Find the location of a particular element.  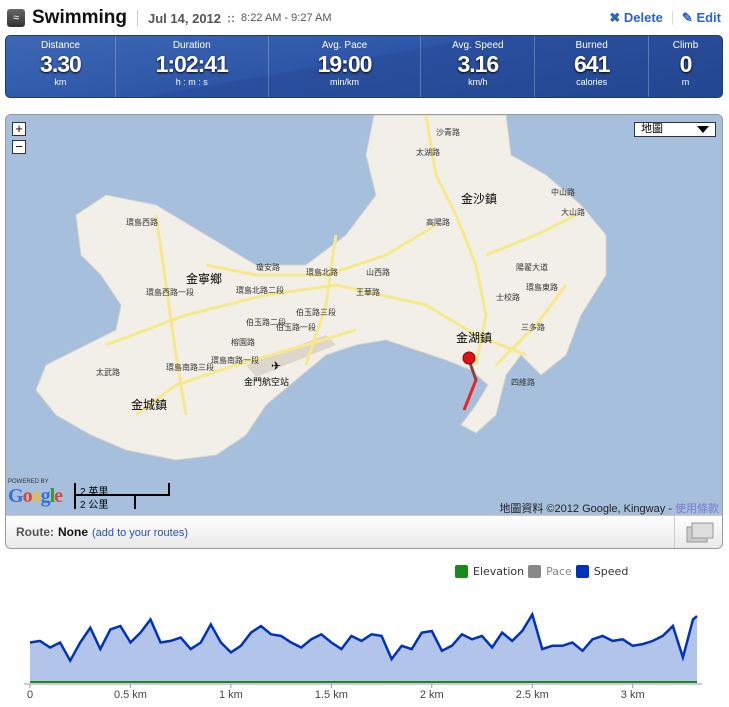

stat-value: 0 is located at coordinates (686, 64).